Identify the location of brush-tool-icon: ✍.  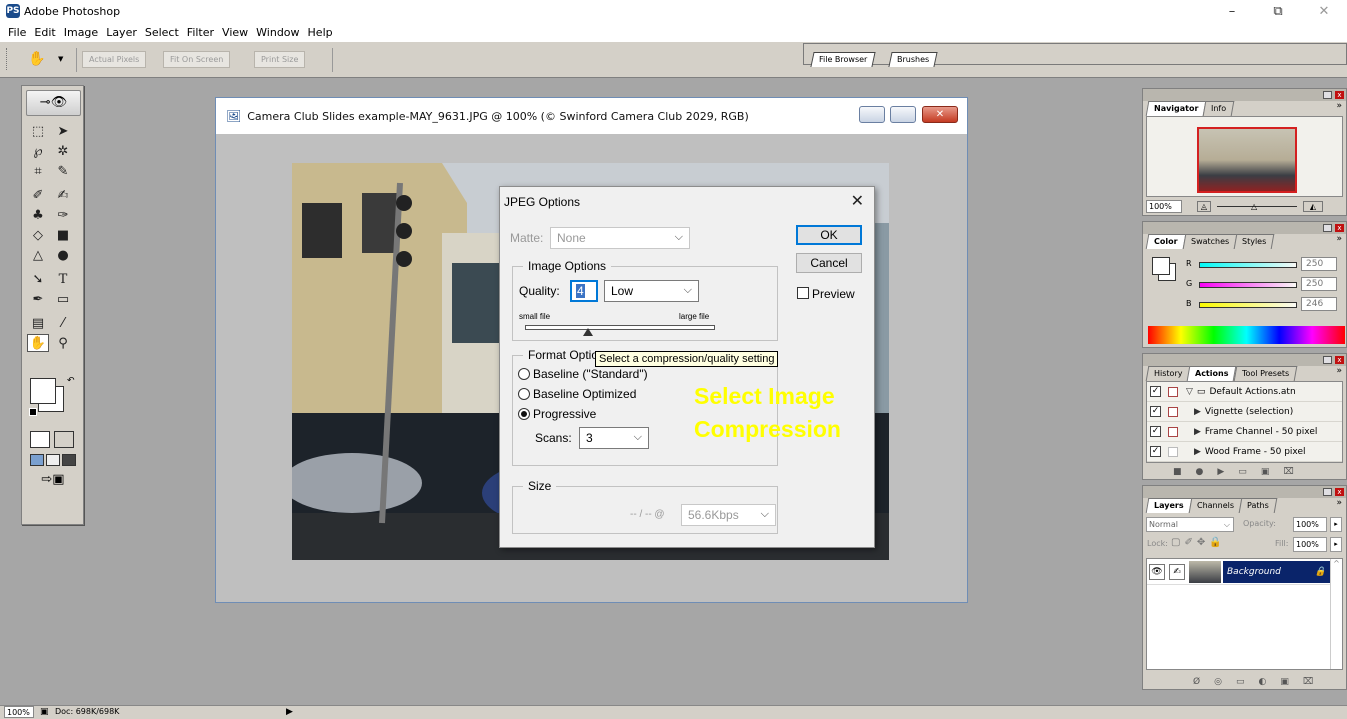
(63, 195).